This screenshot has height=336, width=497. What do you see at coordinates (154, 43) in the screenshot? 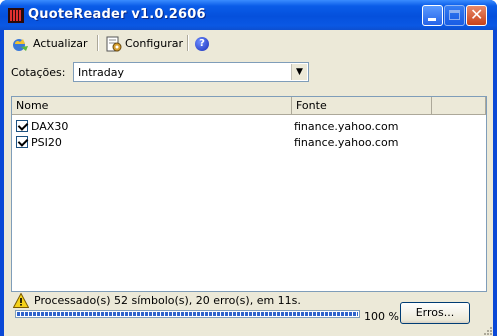
I see `configurar-label: Configurar` at bounding box center [154, 43].